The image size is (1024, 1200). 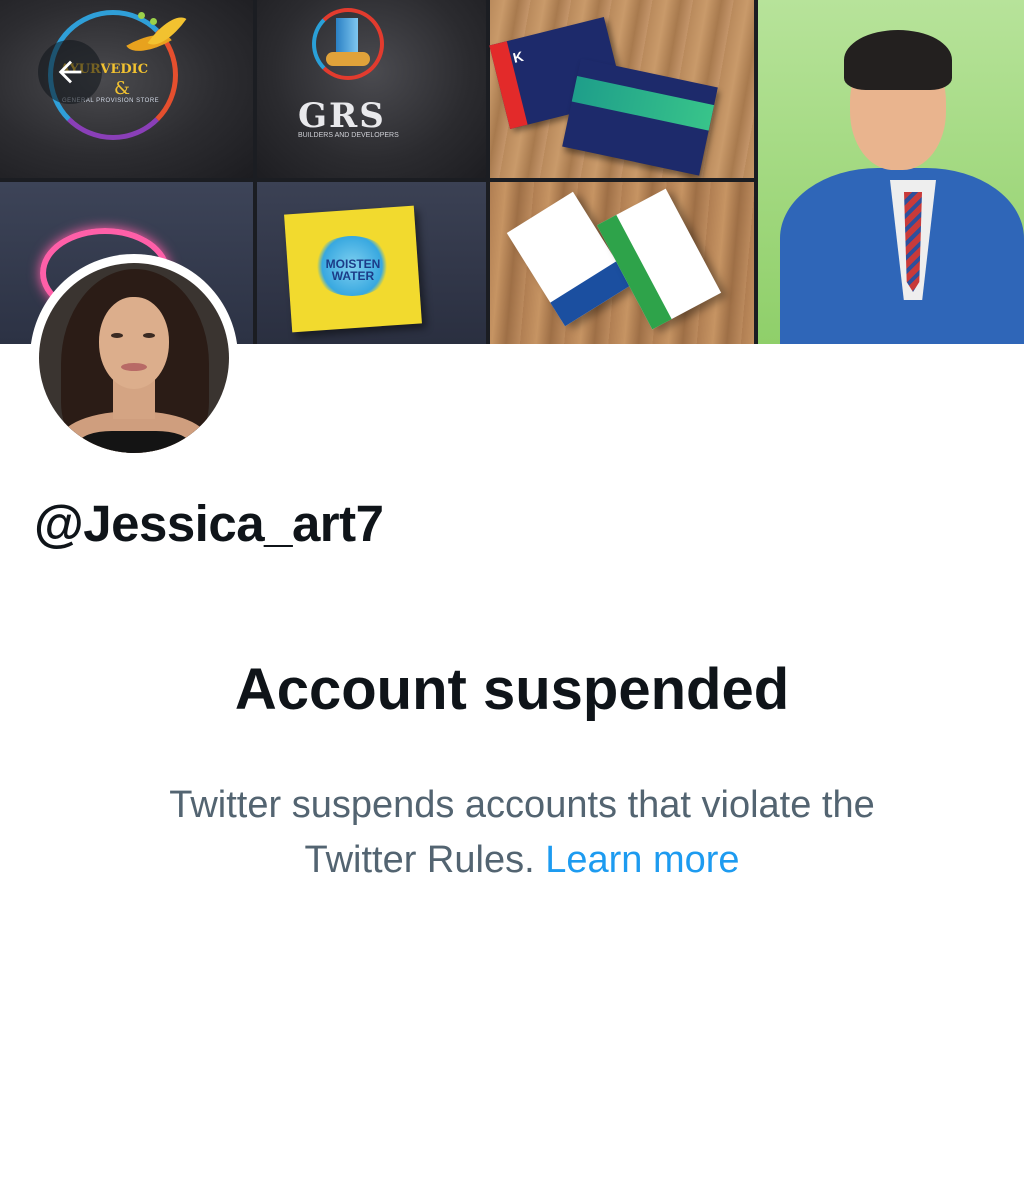 I want to click on avatar, so click(x=134, y=358).